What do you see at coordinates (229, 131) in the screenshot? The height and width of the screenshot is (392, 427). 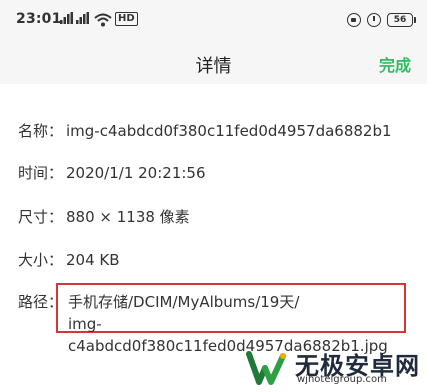 I see `name-value: img-c4abdcd0f380c11fed0d4957da6882b1` at bounding box center [229, 131].